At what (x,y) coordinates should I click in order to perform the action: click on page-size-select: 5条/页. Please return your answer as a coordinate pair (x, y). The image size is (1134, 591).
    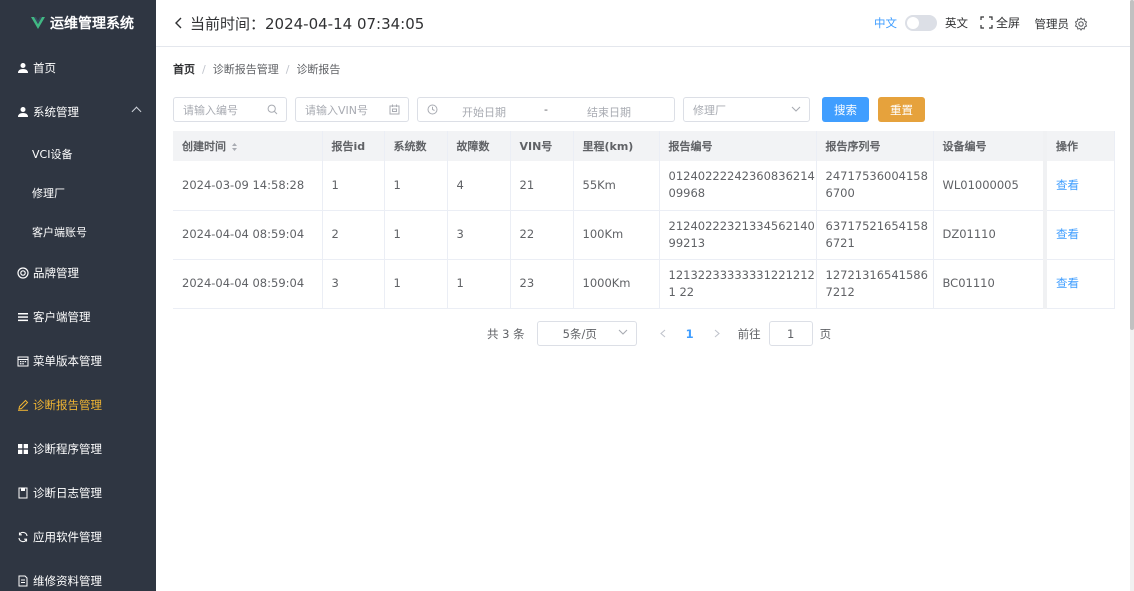
    Looking at the image, I should click on (586, 333).